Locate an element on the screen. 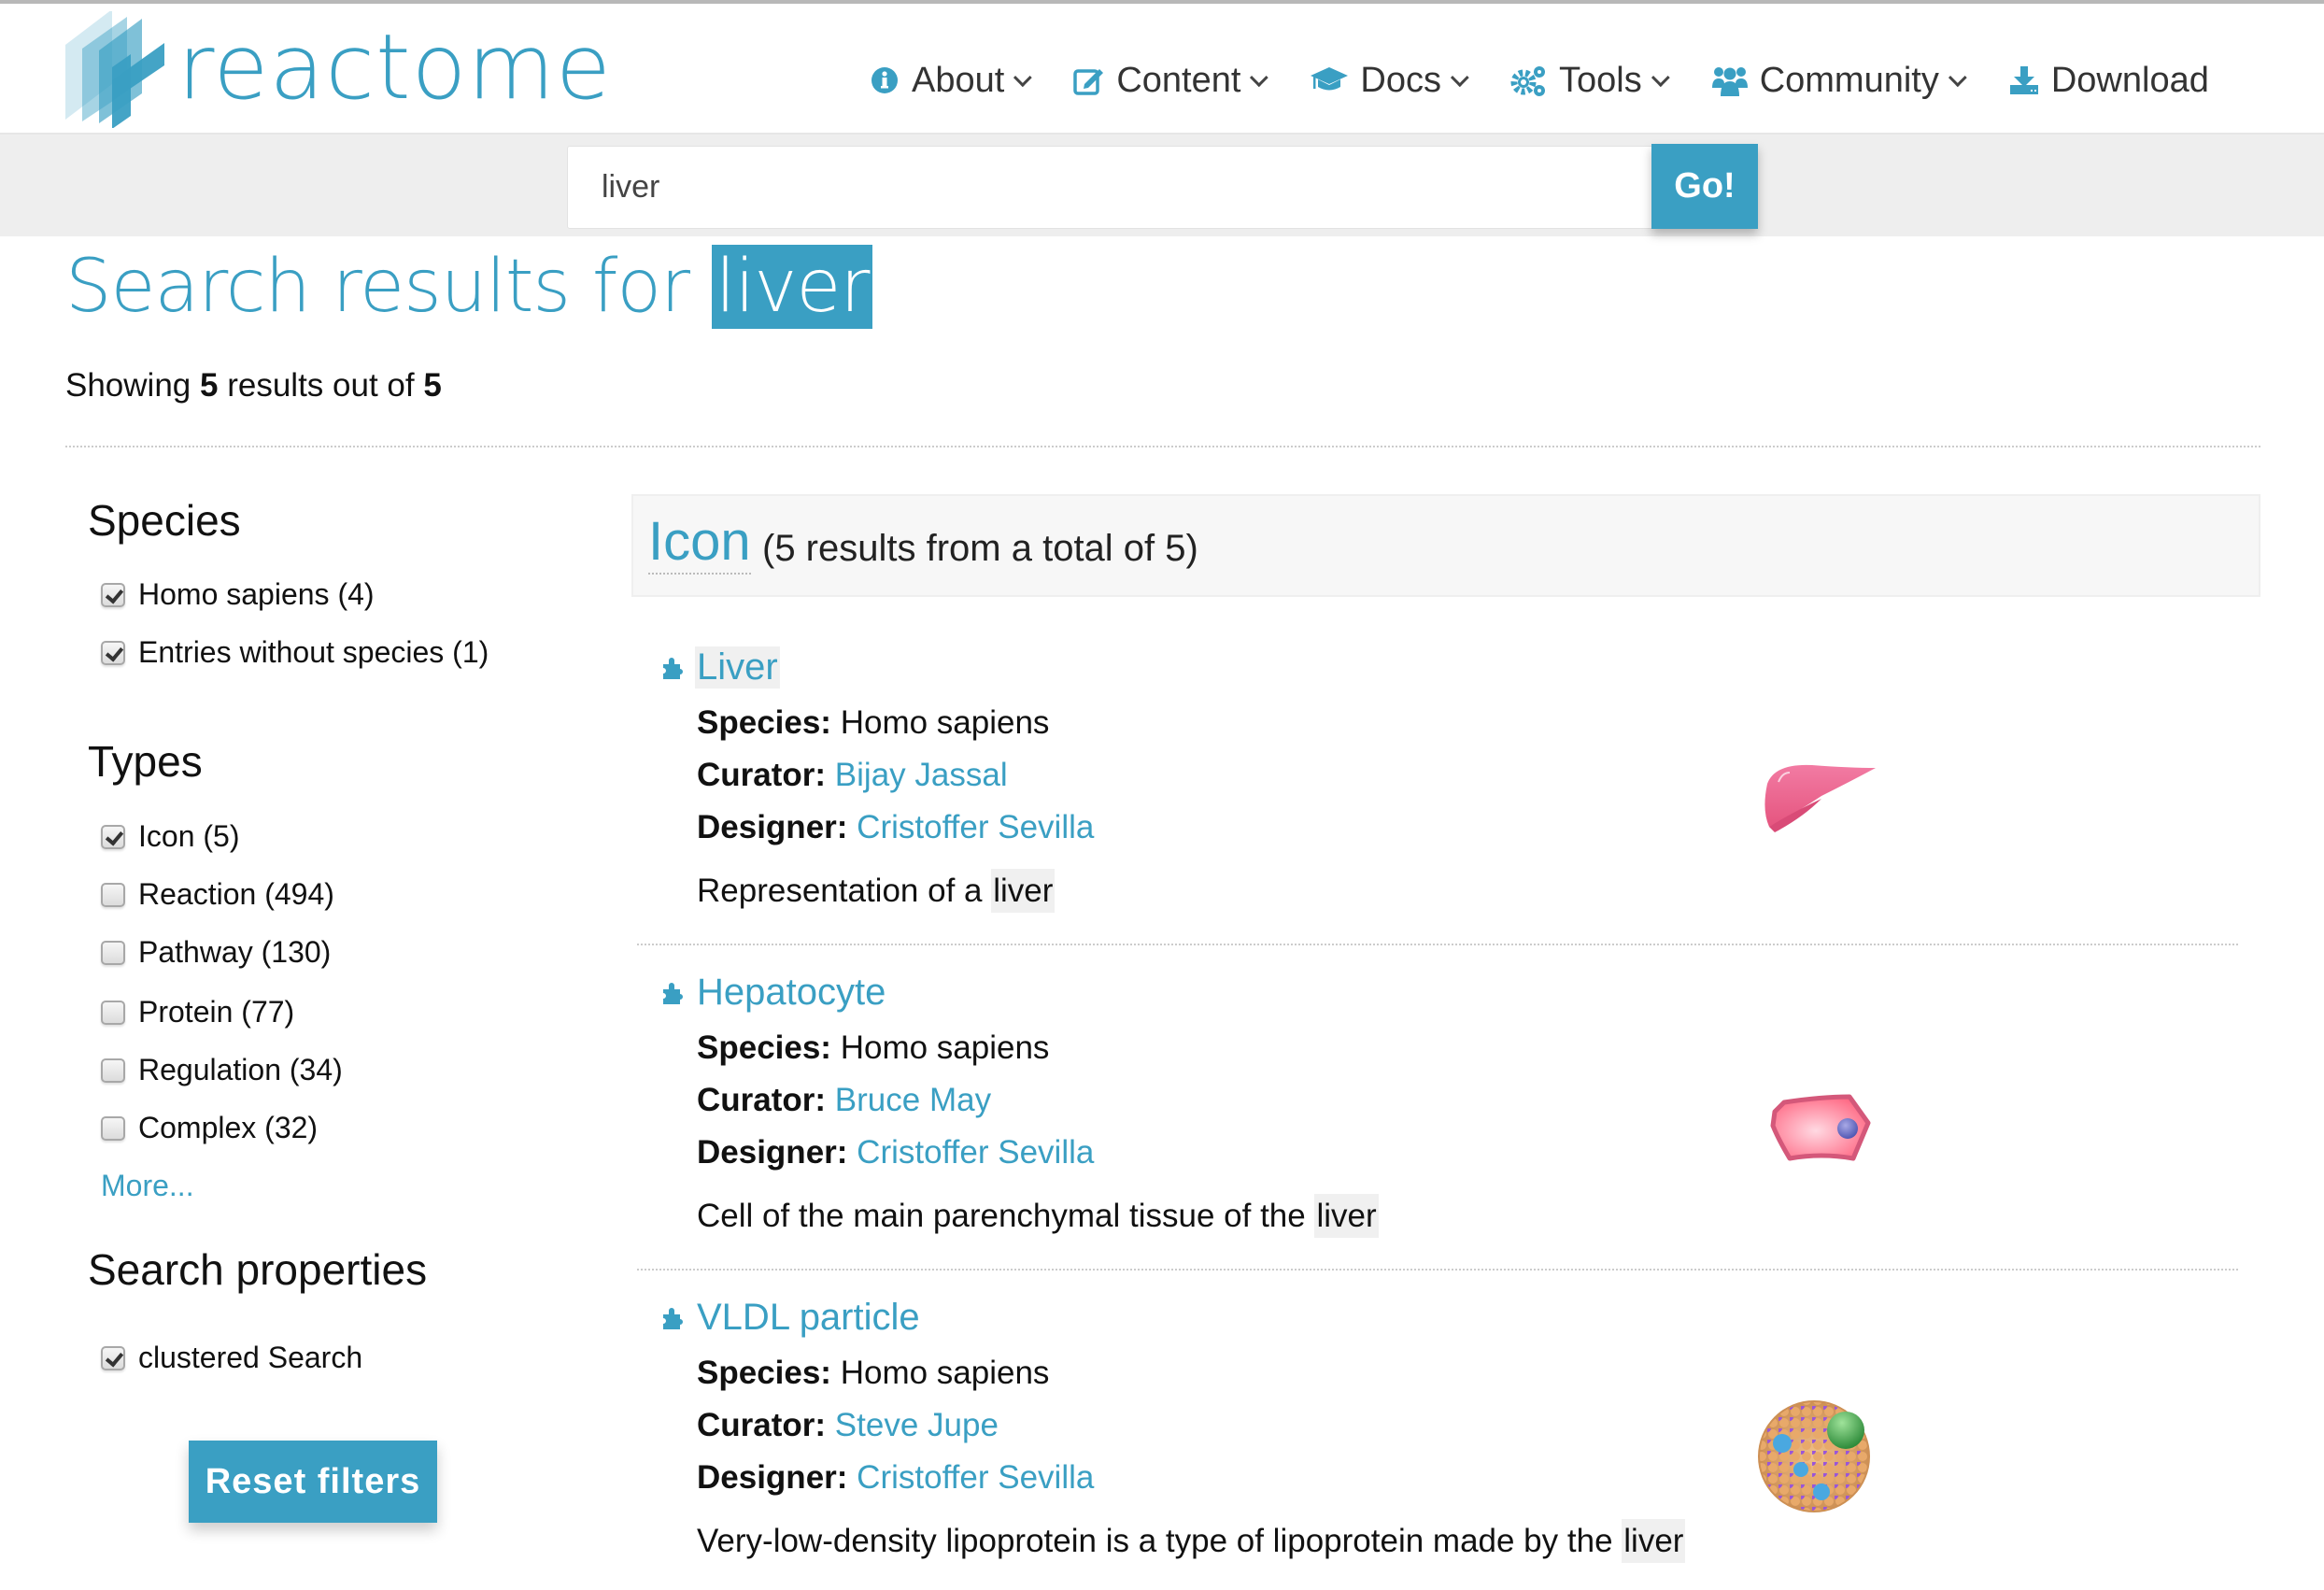 Image resolution: width=2324 pixels, height=1590 pixels. filter-type-complex: Complex (32) is located at coordinates (209, 1128).